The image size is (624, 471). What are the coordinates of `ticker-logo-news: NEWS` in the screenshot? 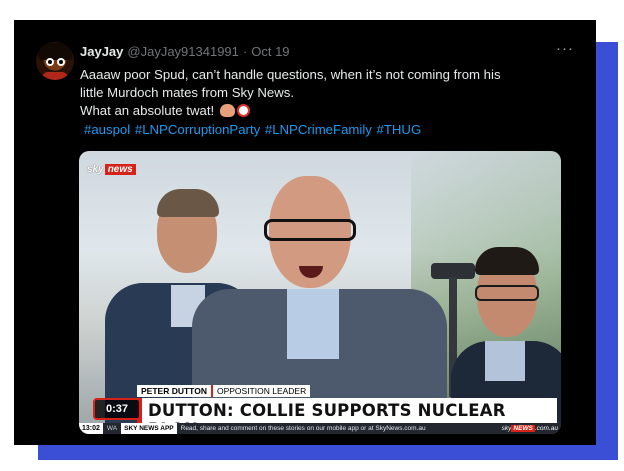 It's located at (523, 428).